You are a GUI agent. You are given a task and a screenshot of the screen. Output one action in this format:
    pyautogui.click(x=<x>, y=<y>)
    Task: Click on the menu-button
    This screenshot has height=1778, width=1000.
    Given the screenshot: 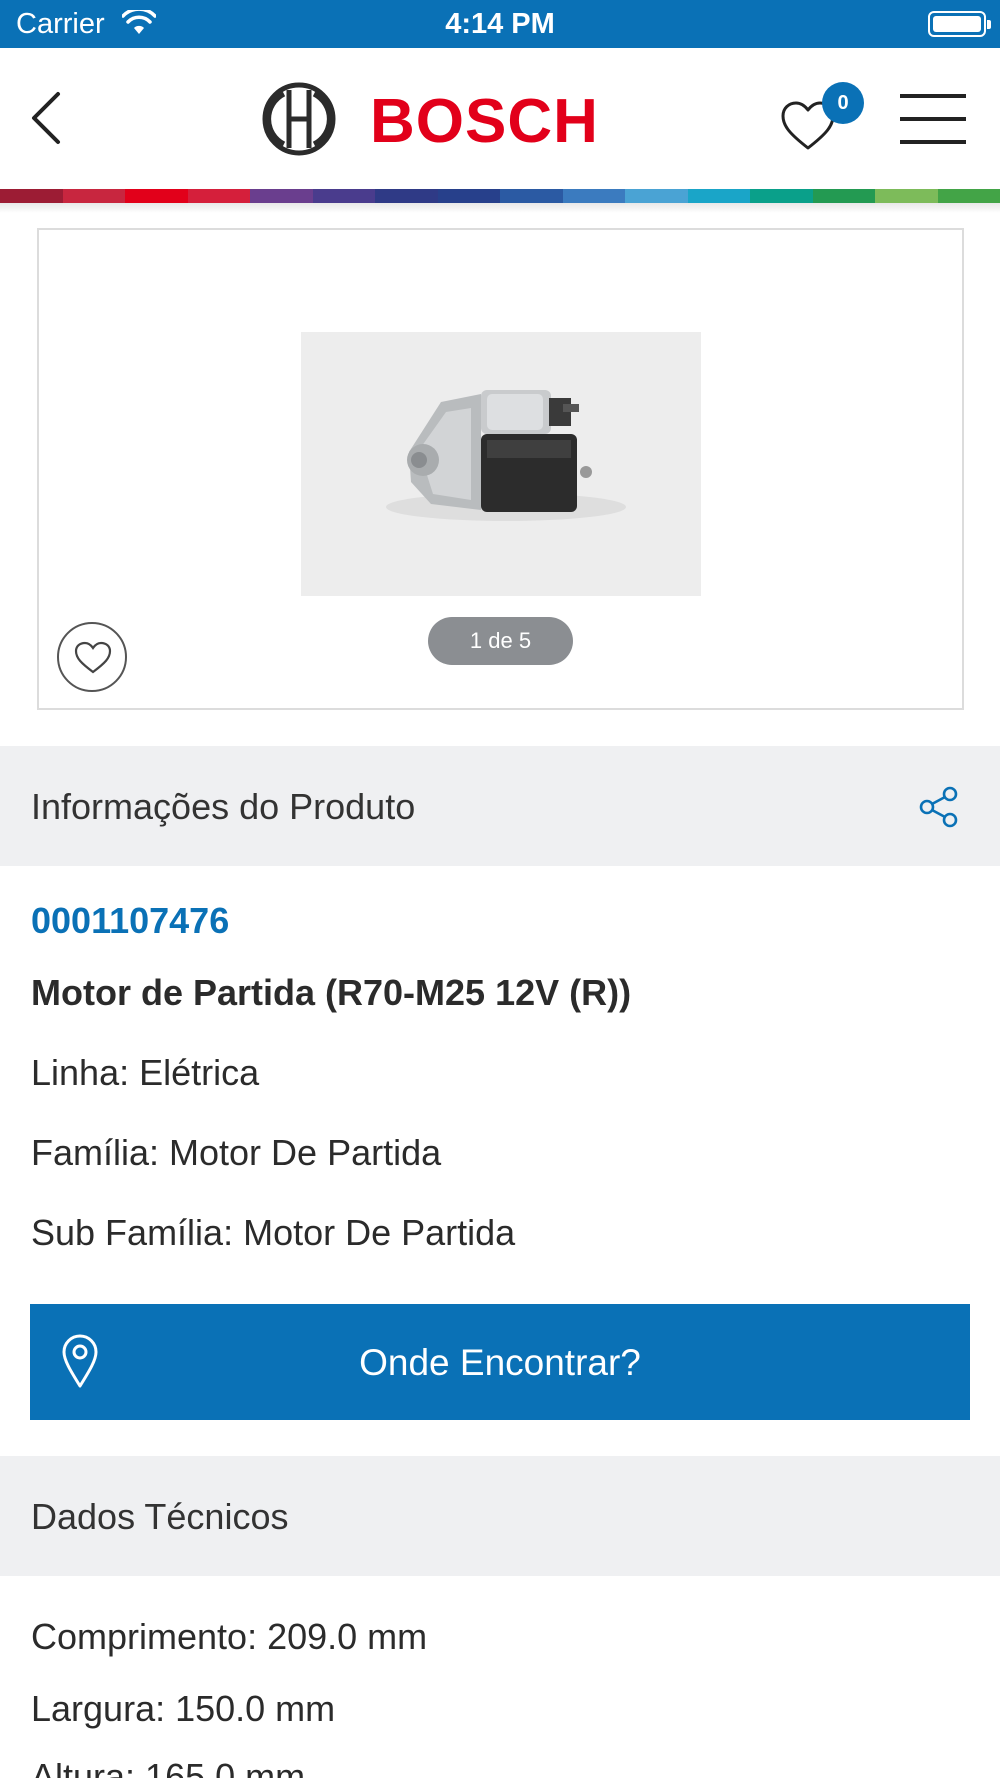 What is the action you would take?
    pyautogui.click(x=933, y=119)
    